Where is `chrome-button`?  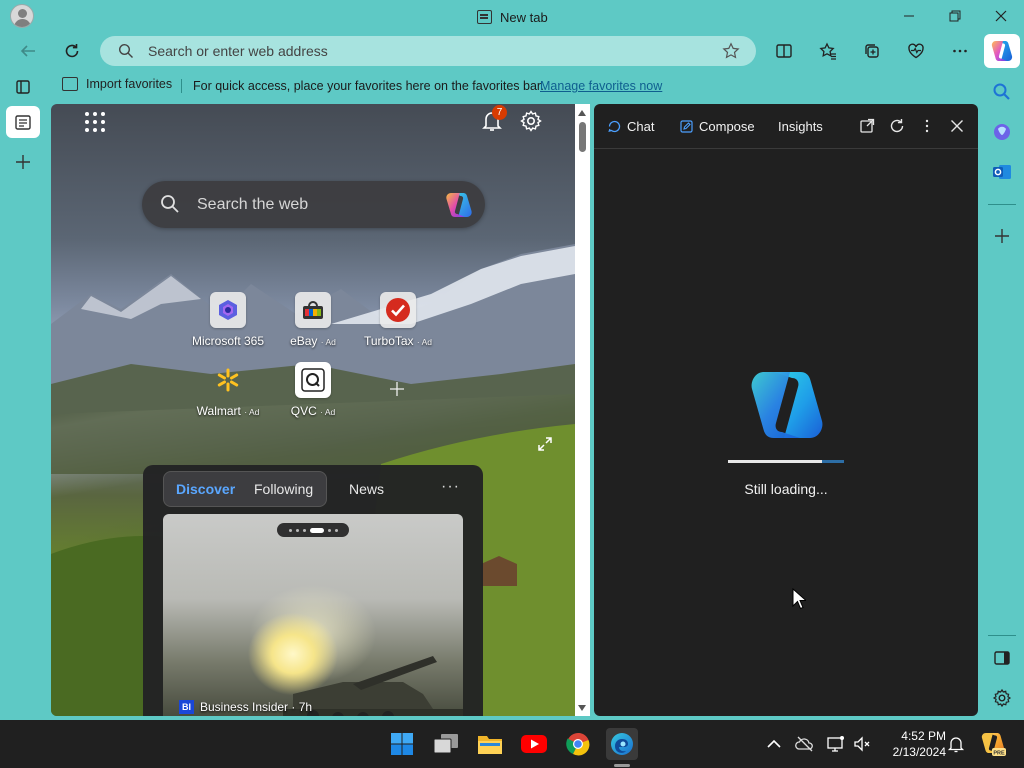 chrome-button is located at coordinates (578, 744).